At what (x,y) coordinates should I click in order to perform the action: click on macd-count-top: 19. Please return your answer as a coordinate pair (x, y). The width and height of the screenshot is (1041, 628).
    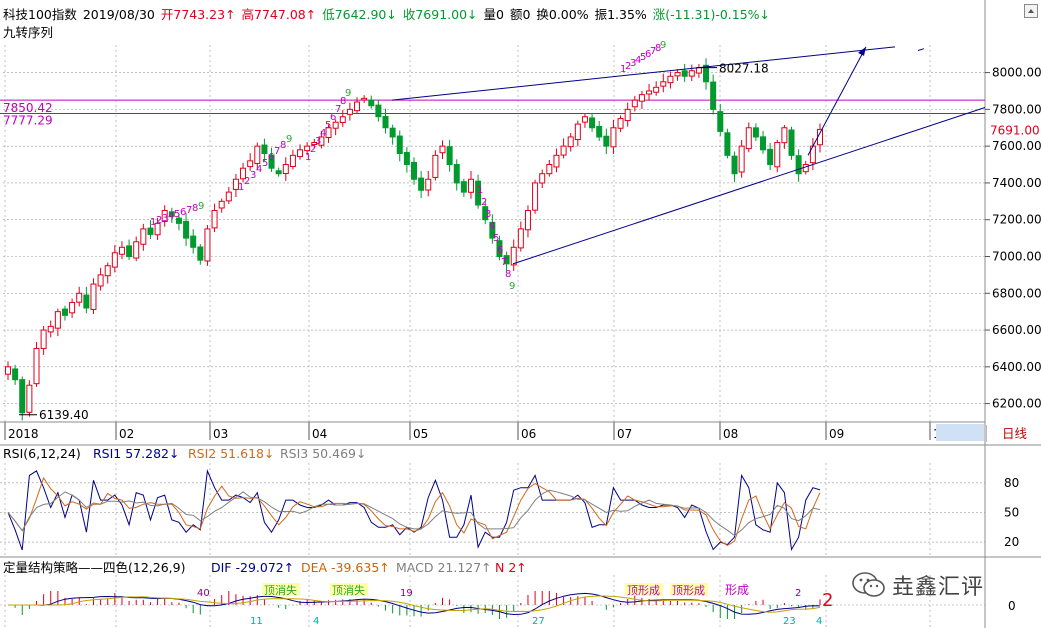
    Looking at the image, I should click on (406, 593).